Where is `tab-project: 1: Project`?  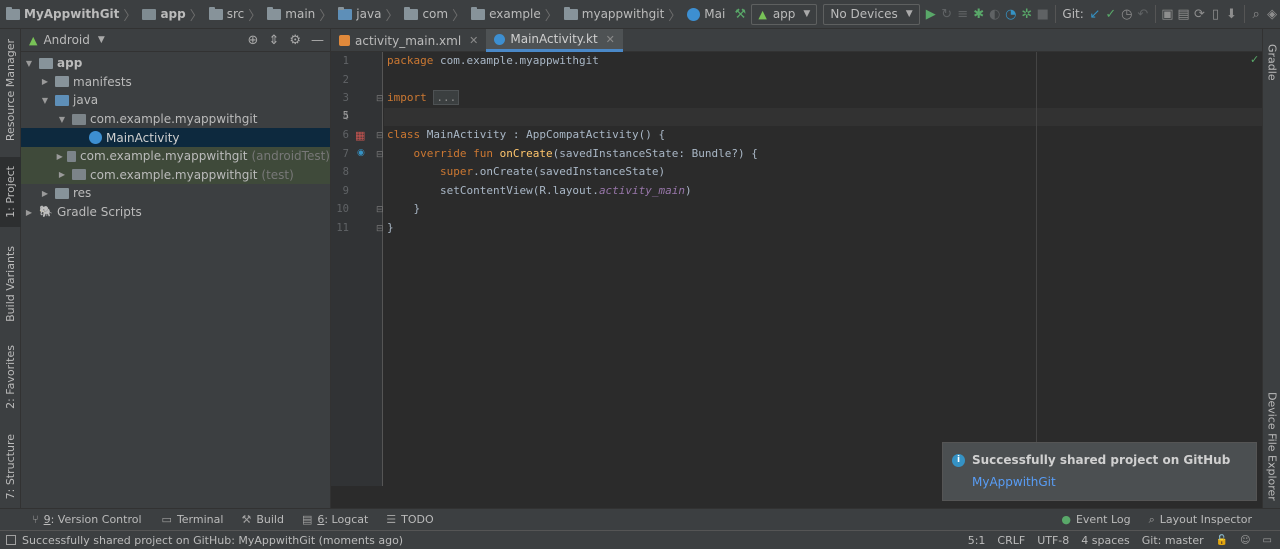
tab-project: 1: Project is located at coordinates (10, 192).